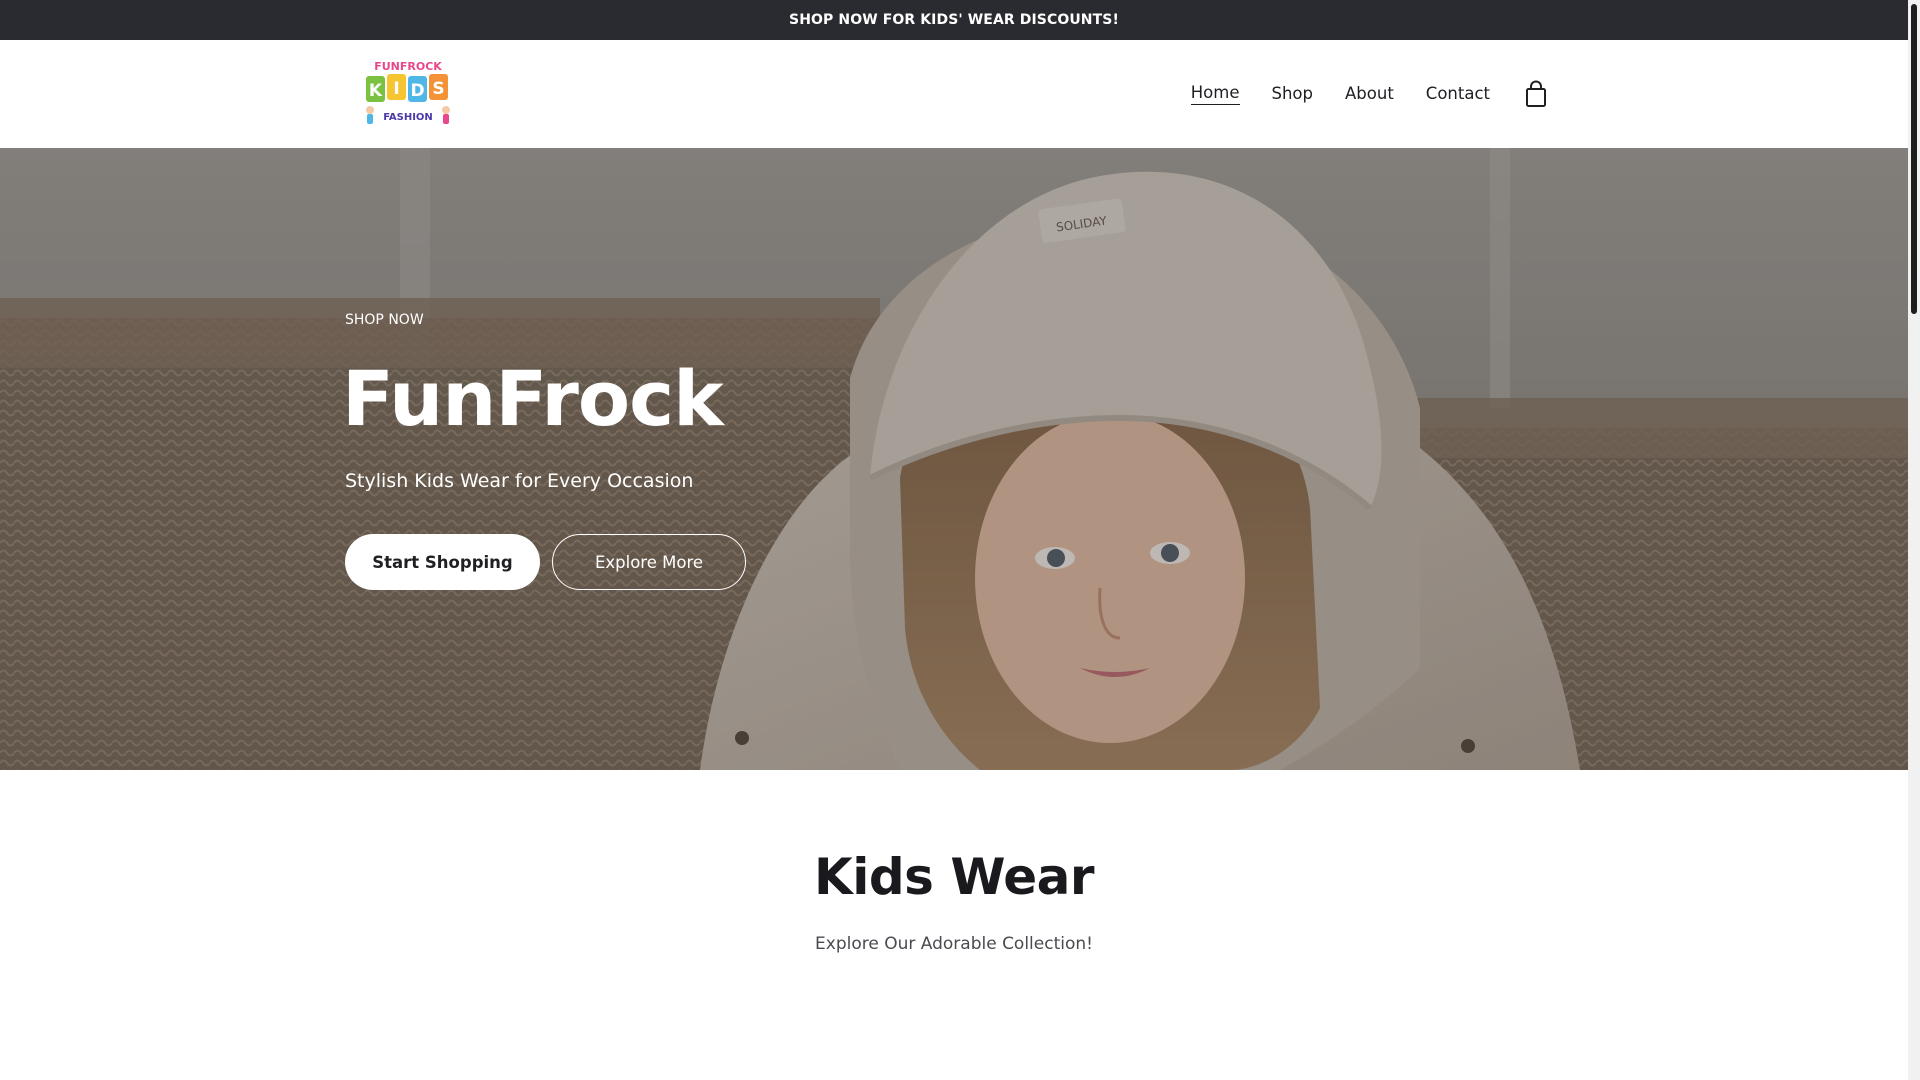 The height and width of the screenshot is (1080, 1920). I want to click on start-shopping-button: Start Shopping, so click(442, 562).